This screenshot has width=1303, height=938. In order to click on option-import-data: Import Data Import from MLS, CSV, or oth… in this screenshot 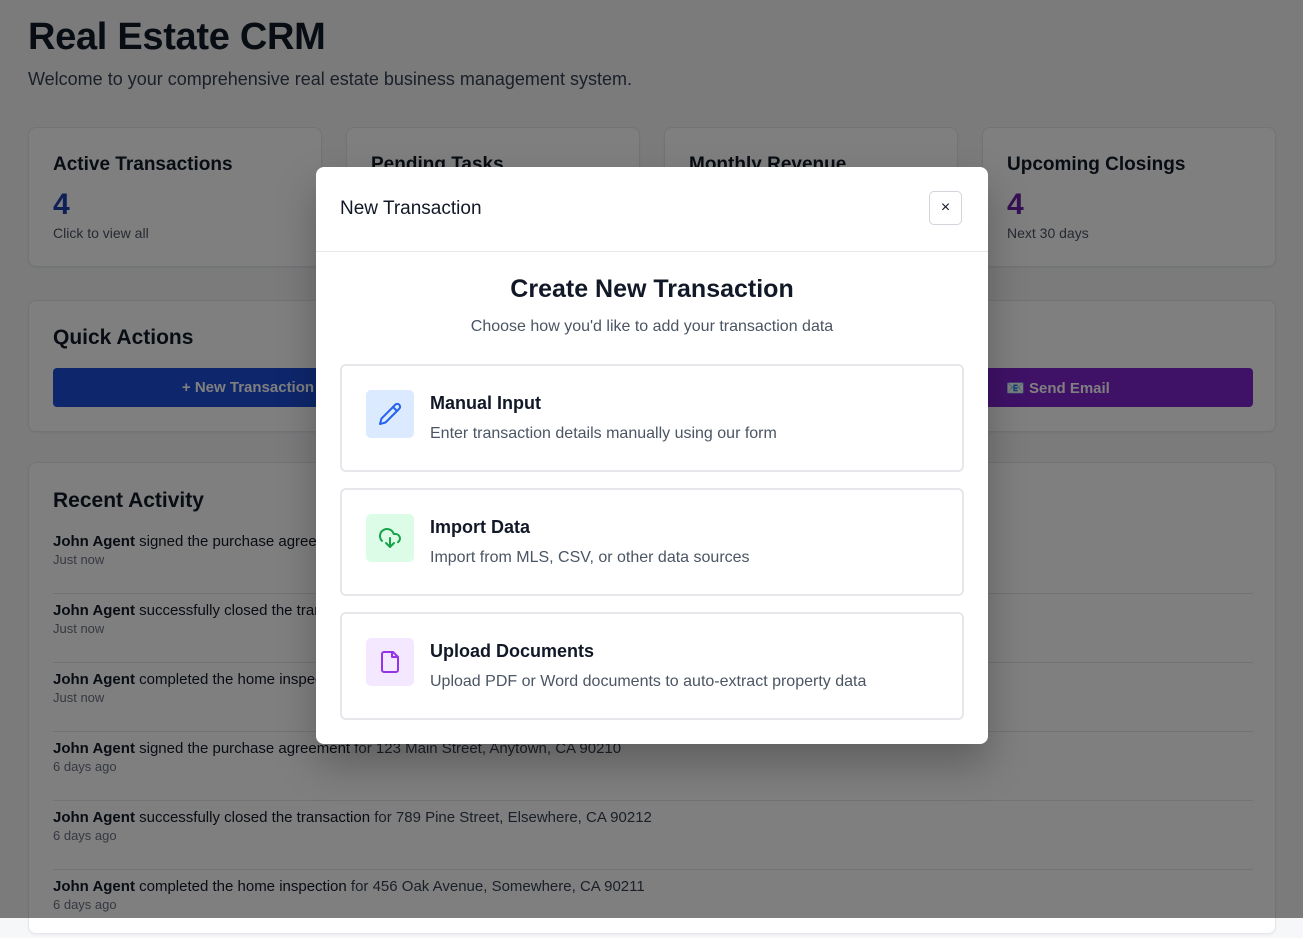, I will do `click(652, 542)`.